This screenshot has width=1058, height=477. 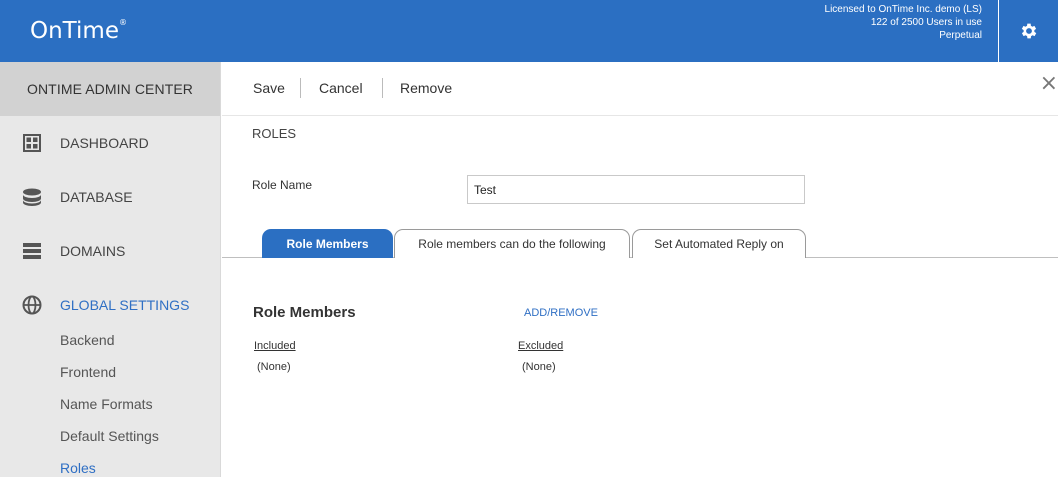 I want to click on remove-button: Remove, so click(x=426, y=88).